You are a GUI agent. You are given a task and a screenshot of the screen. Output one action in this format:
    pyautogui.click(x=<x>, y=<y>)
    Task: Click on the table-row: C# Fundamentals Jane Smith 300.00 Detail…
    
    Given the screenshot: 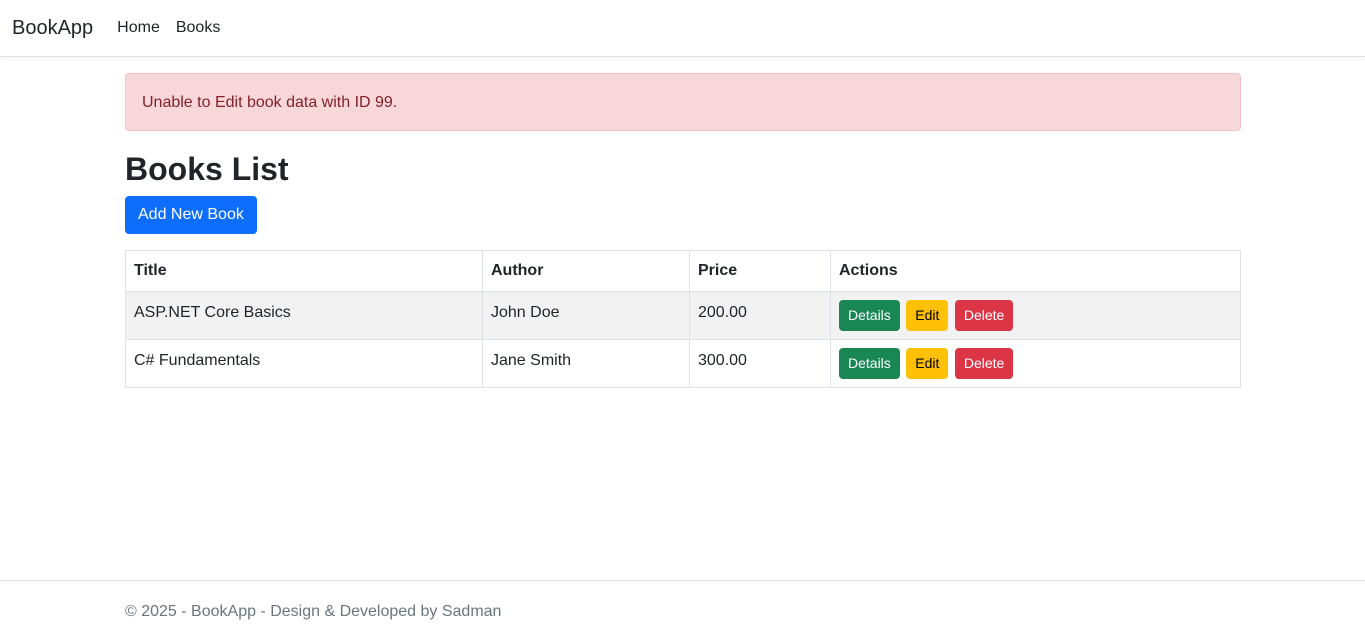 What is the action you would take?
    pyautogui.click(x=683, y=363)
    